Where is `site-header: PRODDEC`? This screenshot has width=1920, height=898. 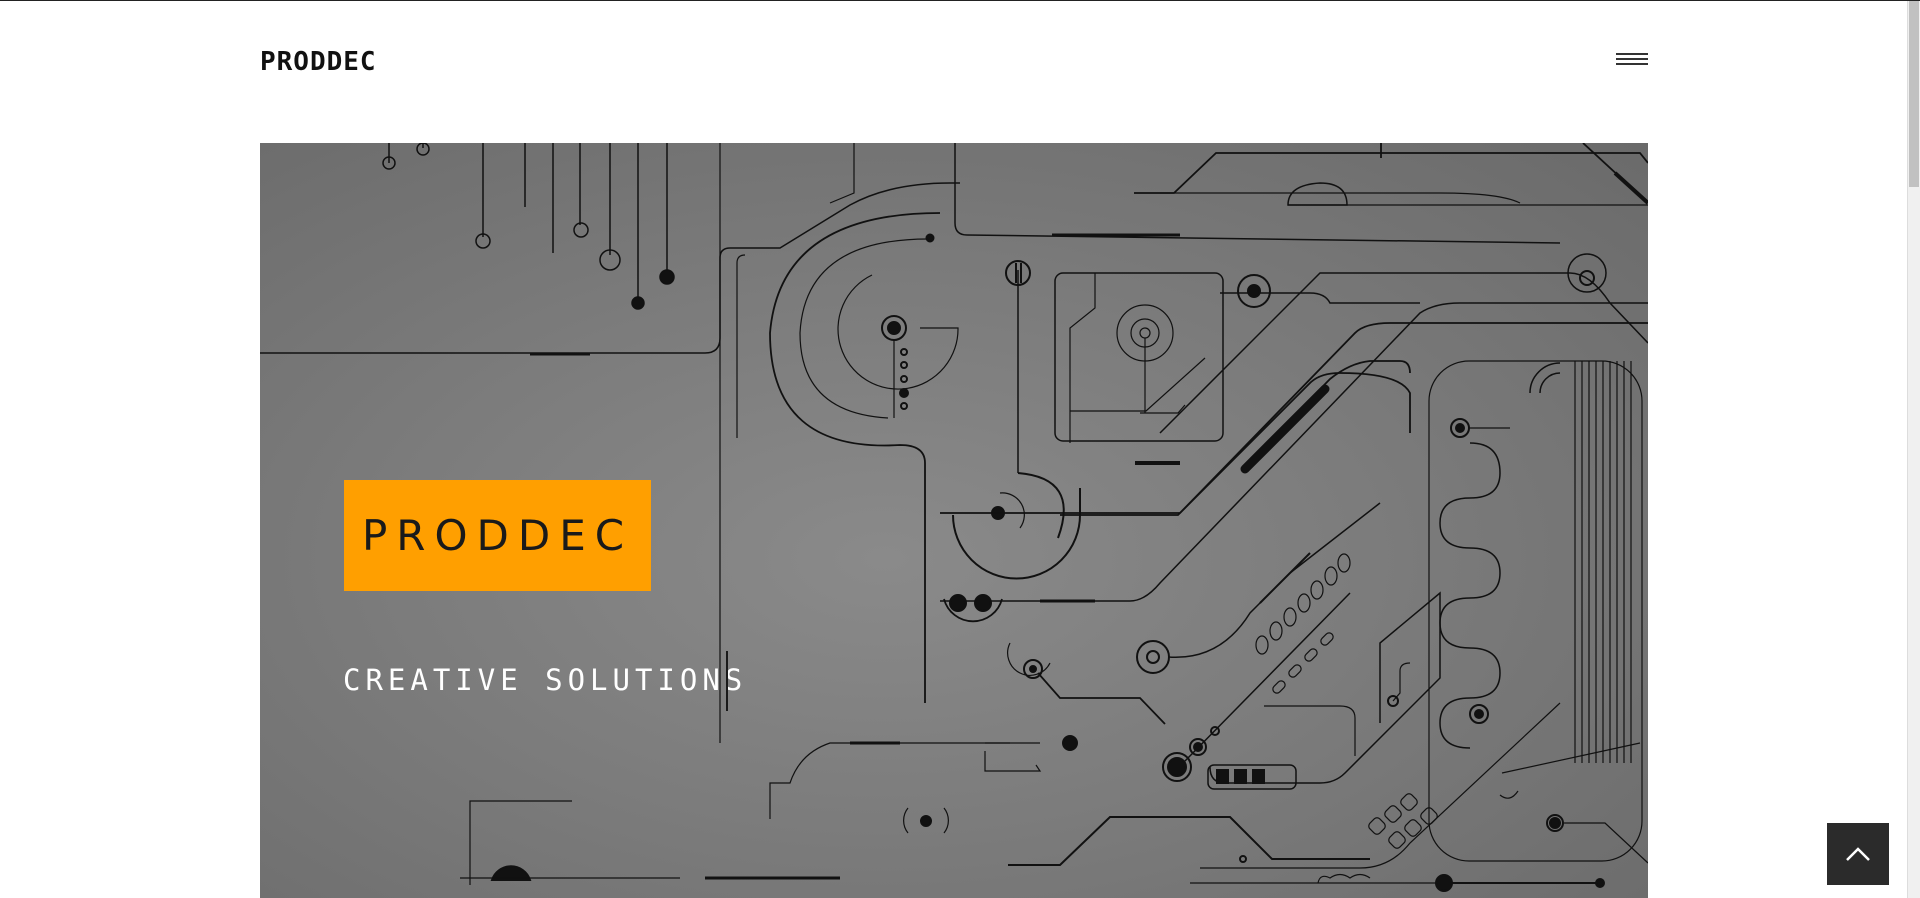 site-header: PRODDEC is located at coordinates (954, 61).